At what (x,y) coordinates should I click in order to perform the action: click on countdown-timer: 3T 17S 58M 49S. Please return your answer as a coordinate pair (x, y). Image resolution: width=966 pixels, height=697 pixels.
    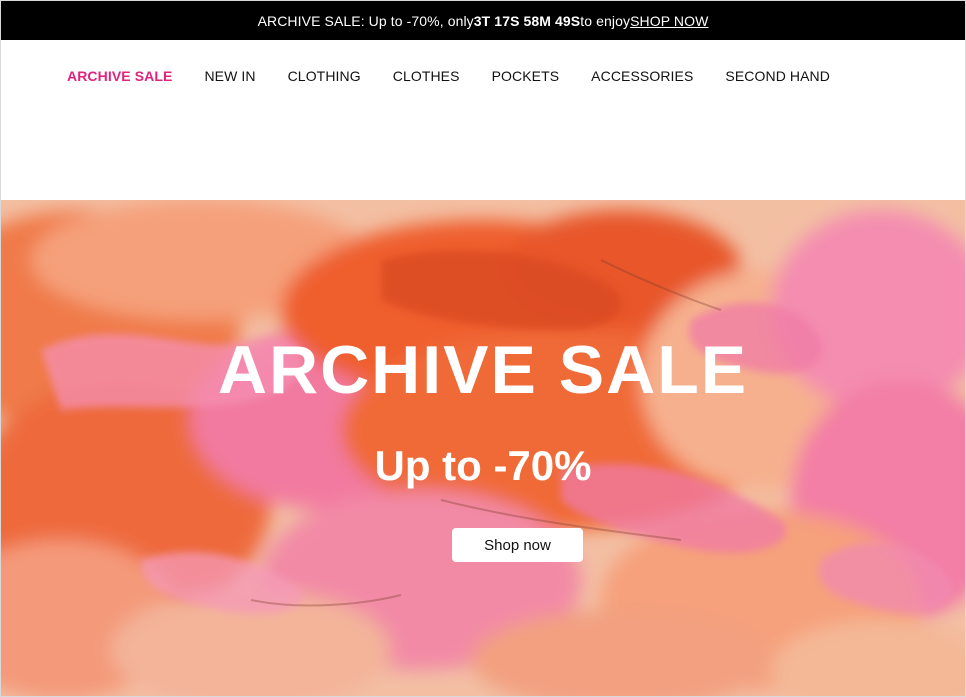
    Looking at the image, I should click on (527, 20).